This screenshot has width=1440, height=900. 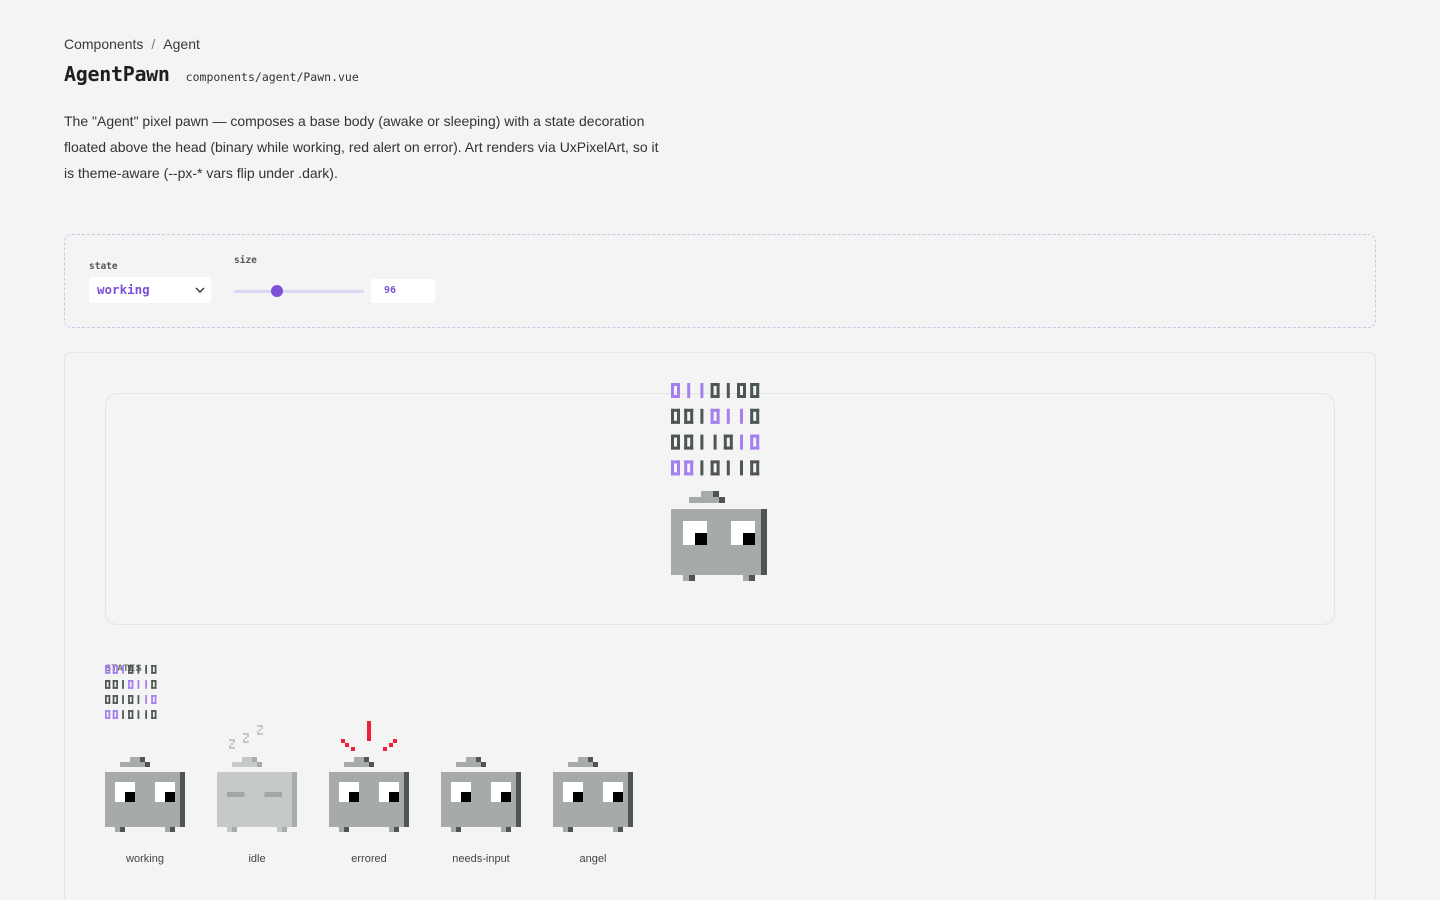 What do you see at coordinates (145, 859) in the screenshot?
I see `state-caption-working: working` at bounding box center [145, 859].